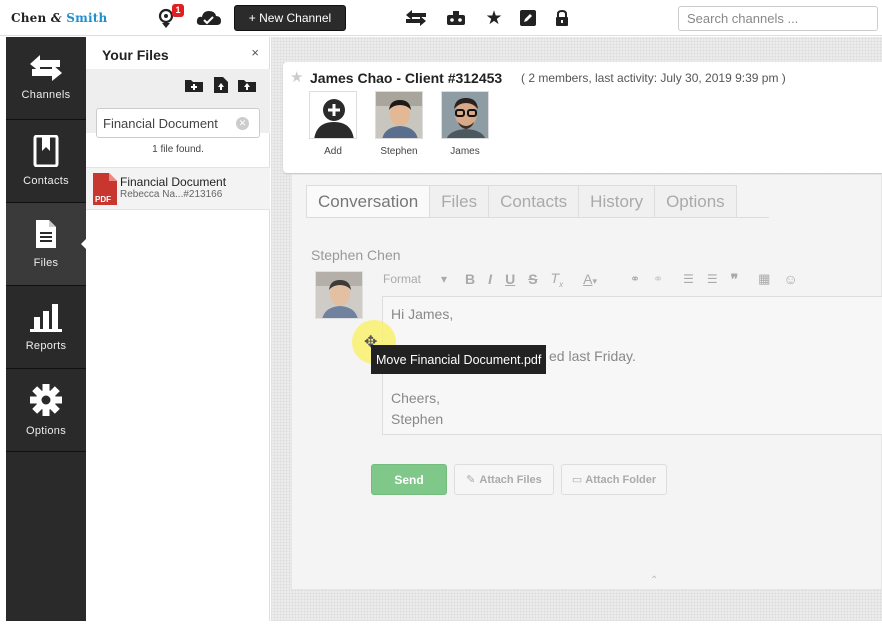  Describe the element at coordinates (416, 18) in the screenshot. I see `transfer-icon` at that location.